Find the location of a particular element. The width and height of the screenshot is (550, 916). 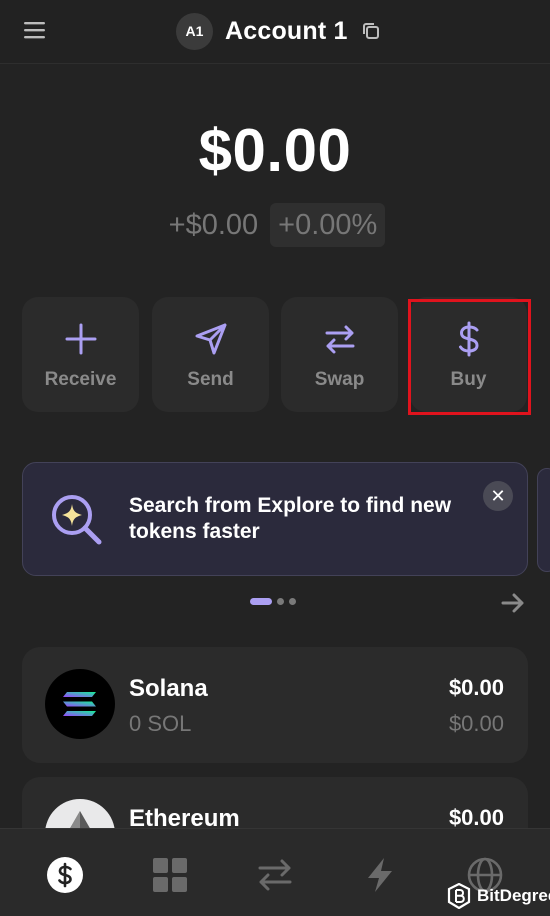

copy-icon is located at coordinates (371, 31).